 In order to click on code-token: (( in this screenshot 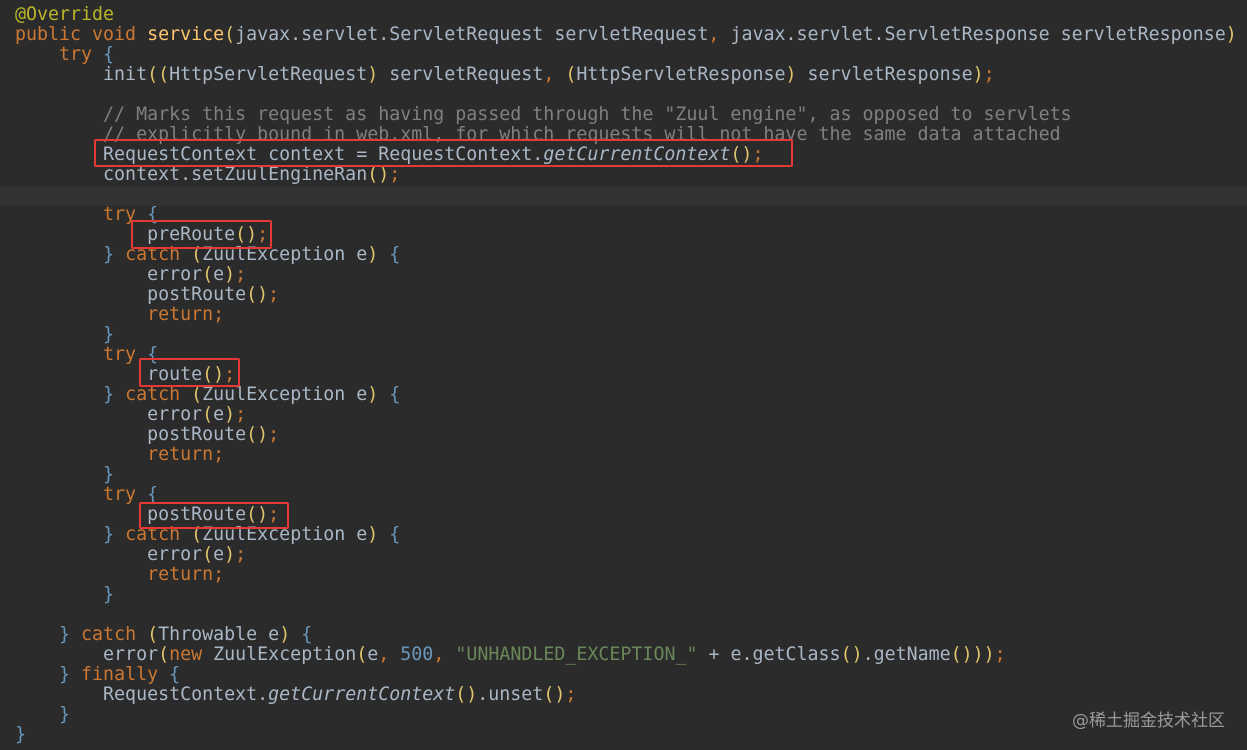, I will do `click(158, 74)`.